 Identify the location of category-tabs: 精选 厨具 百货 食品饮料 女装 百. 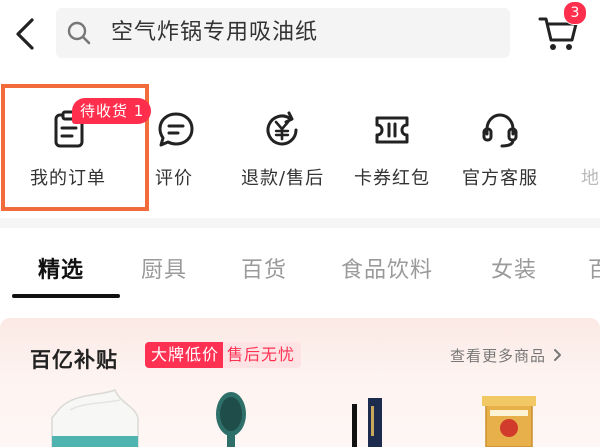
(300, 269).